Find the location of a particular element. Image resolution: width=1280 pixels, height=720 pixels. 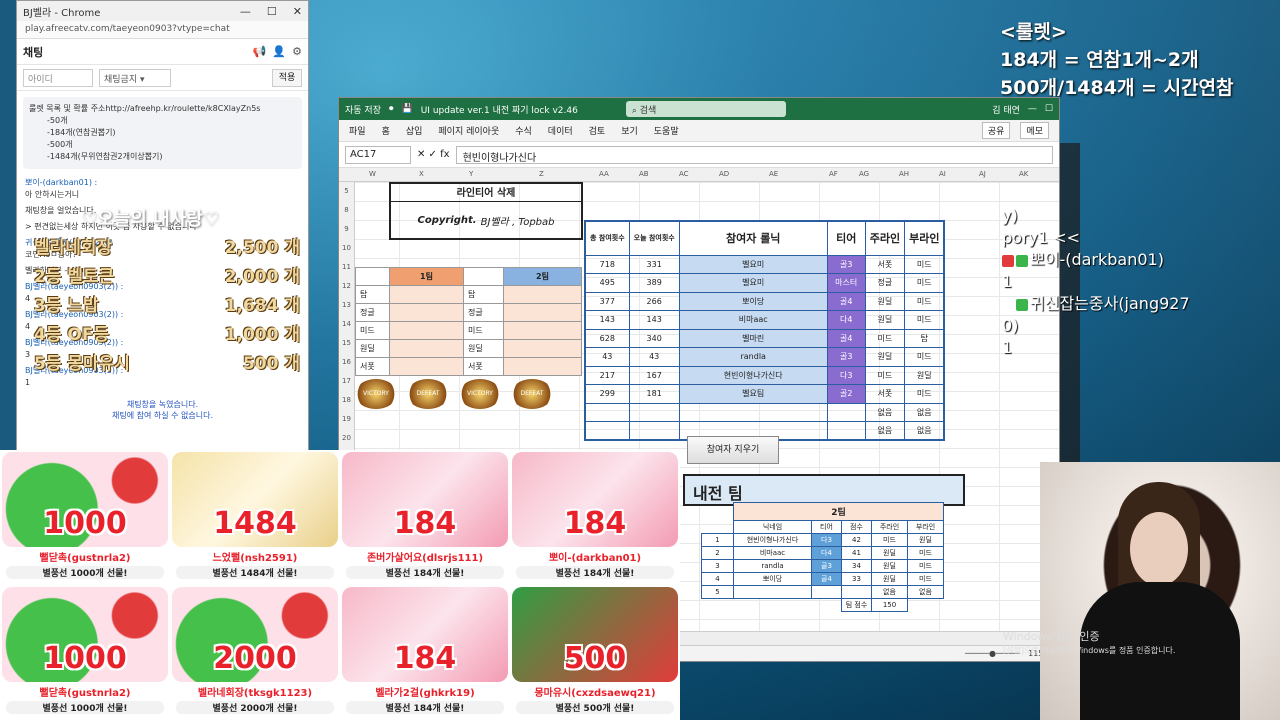

participant-today: 167 is located at coordinates (654, 375).